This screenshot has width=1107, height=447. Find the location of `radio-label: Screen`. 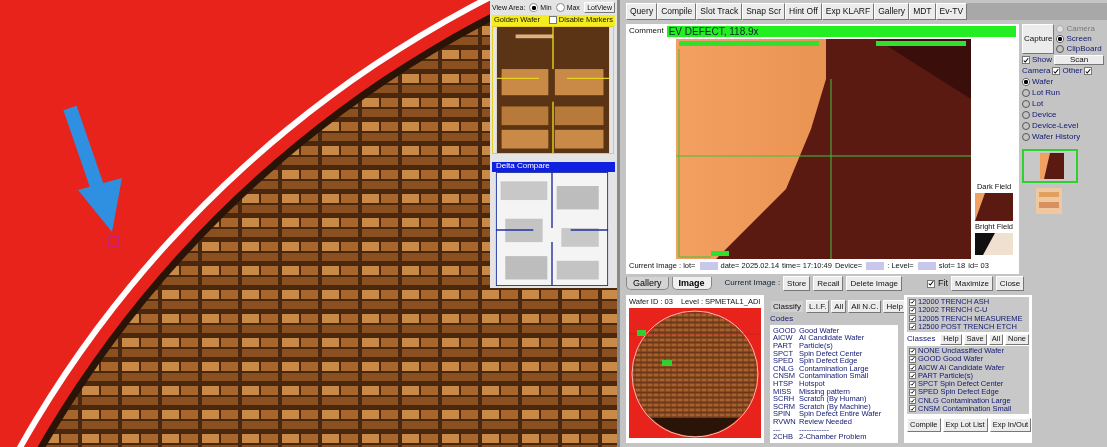

radio-label: Screen is located at coordinates (1079, 39).